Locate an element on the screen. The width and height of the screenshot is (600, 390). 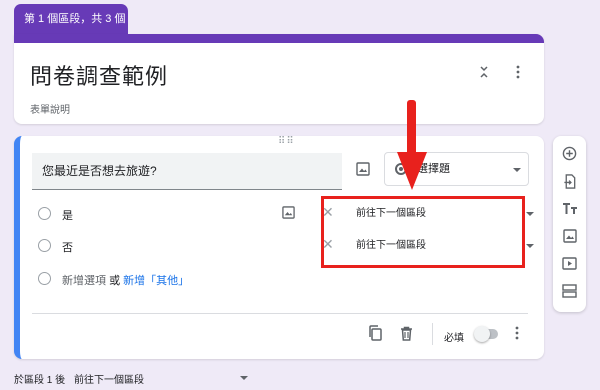
footer-separator is located at coordinates (432, 334).